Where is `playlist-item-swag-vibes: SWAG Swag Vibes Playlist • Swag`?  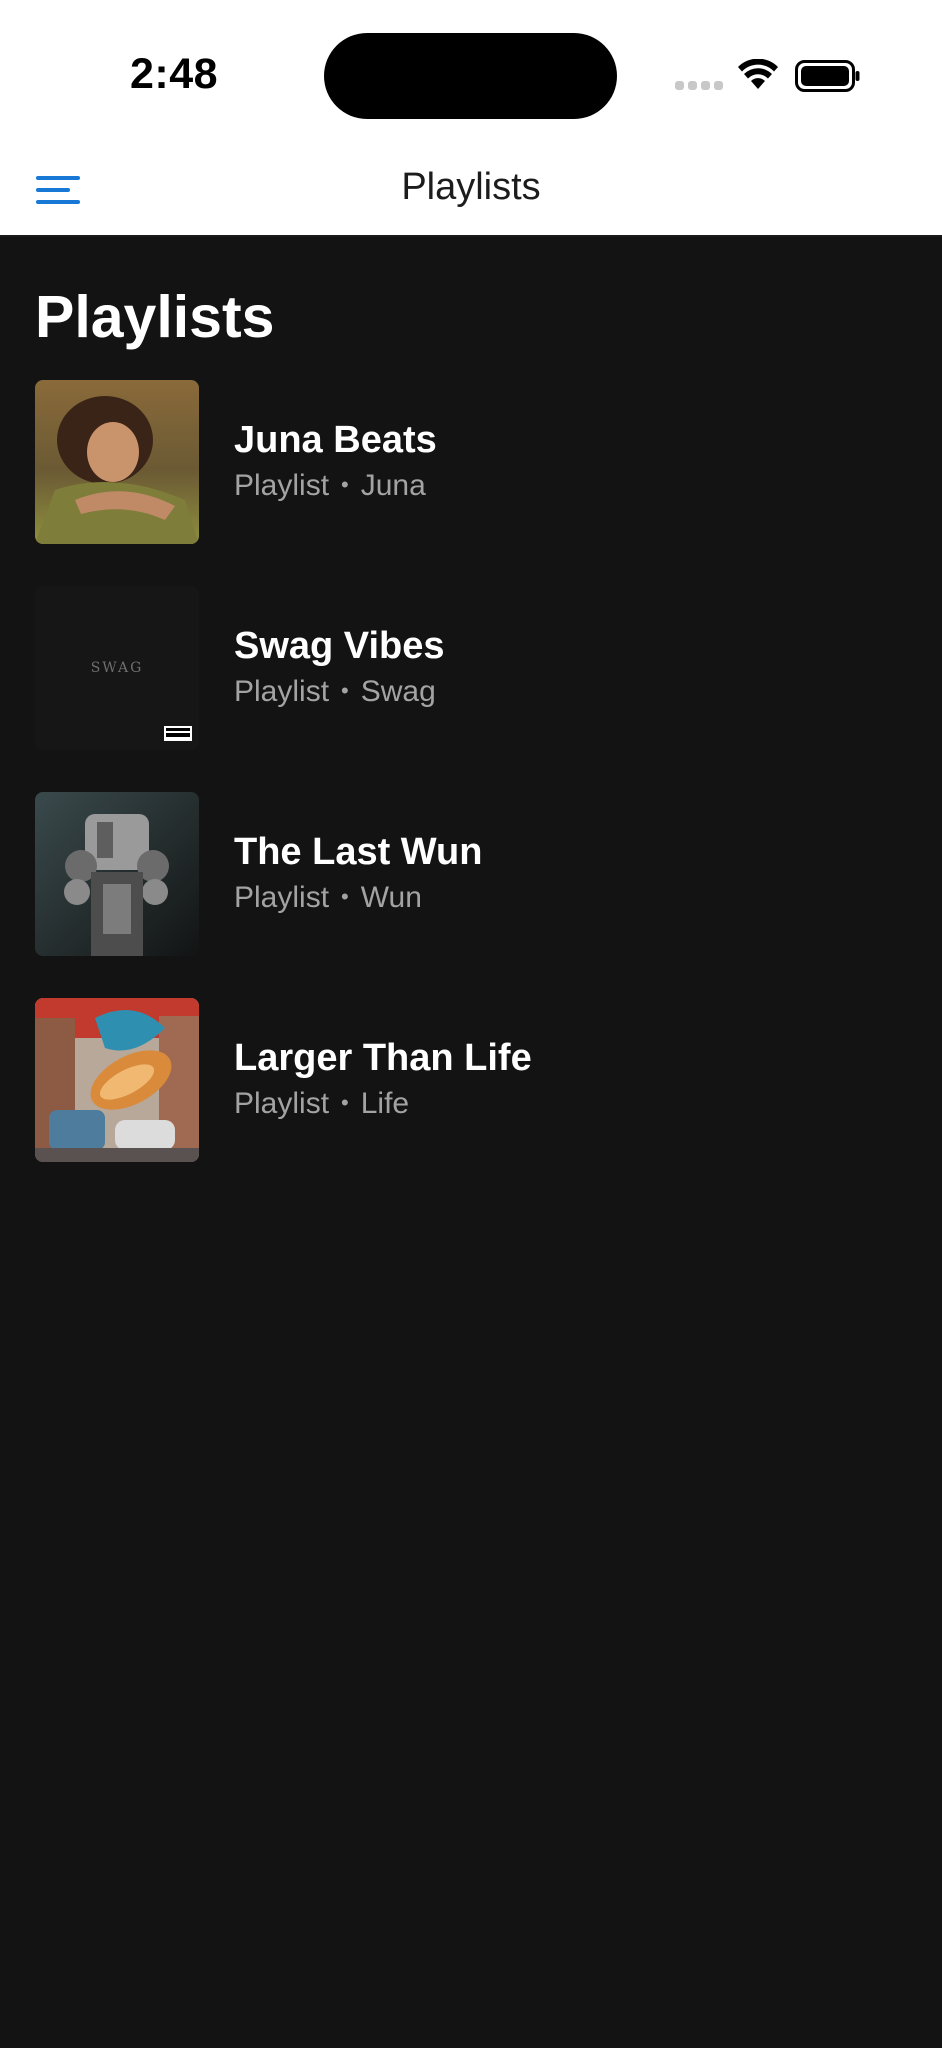 playlist-item-swag-vibes: SWAG Swag Vibes Playlist • Swag is located at coordinates (475, 668).